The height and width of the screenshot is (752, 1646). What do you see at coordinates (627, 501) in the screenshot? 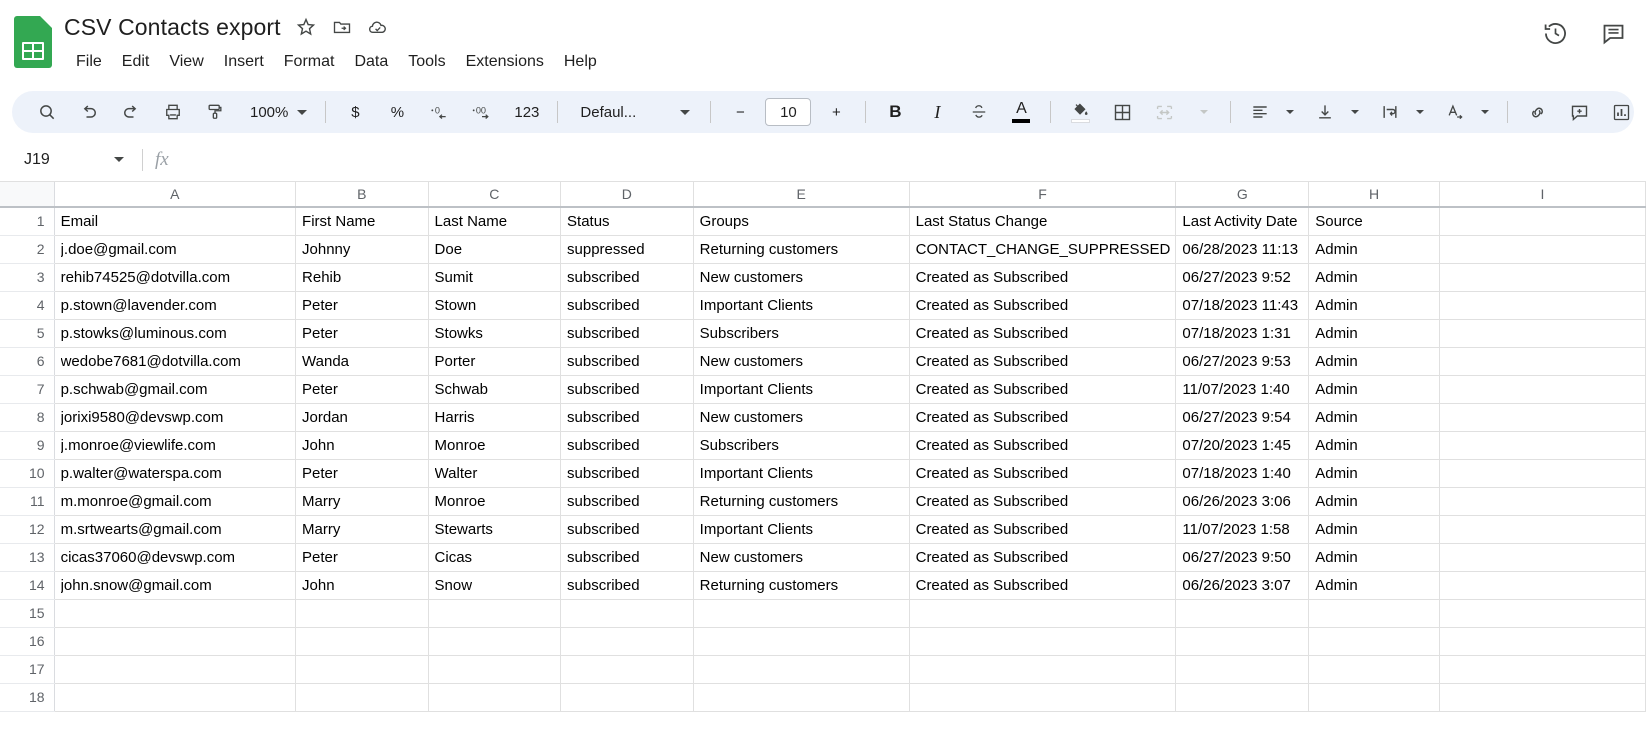
I see `cell-D11: subscribed` at bounding box center [627, 501].